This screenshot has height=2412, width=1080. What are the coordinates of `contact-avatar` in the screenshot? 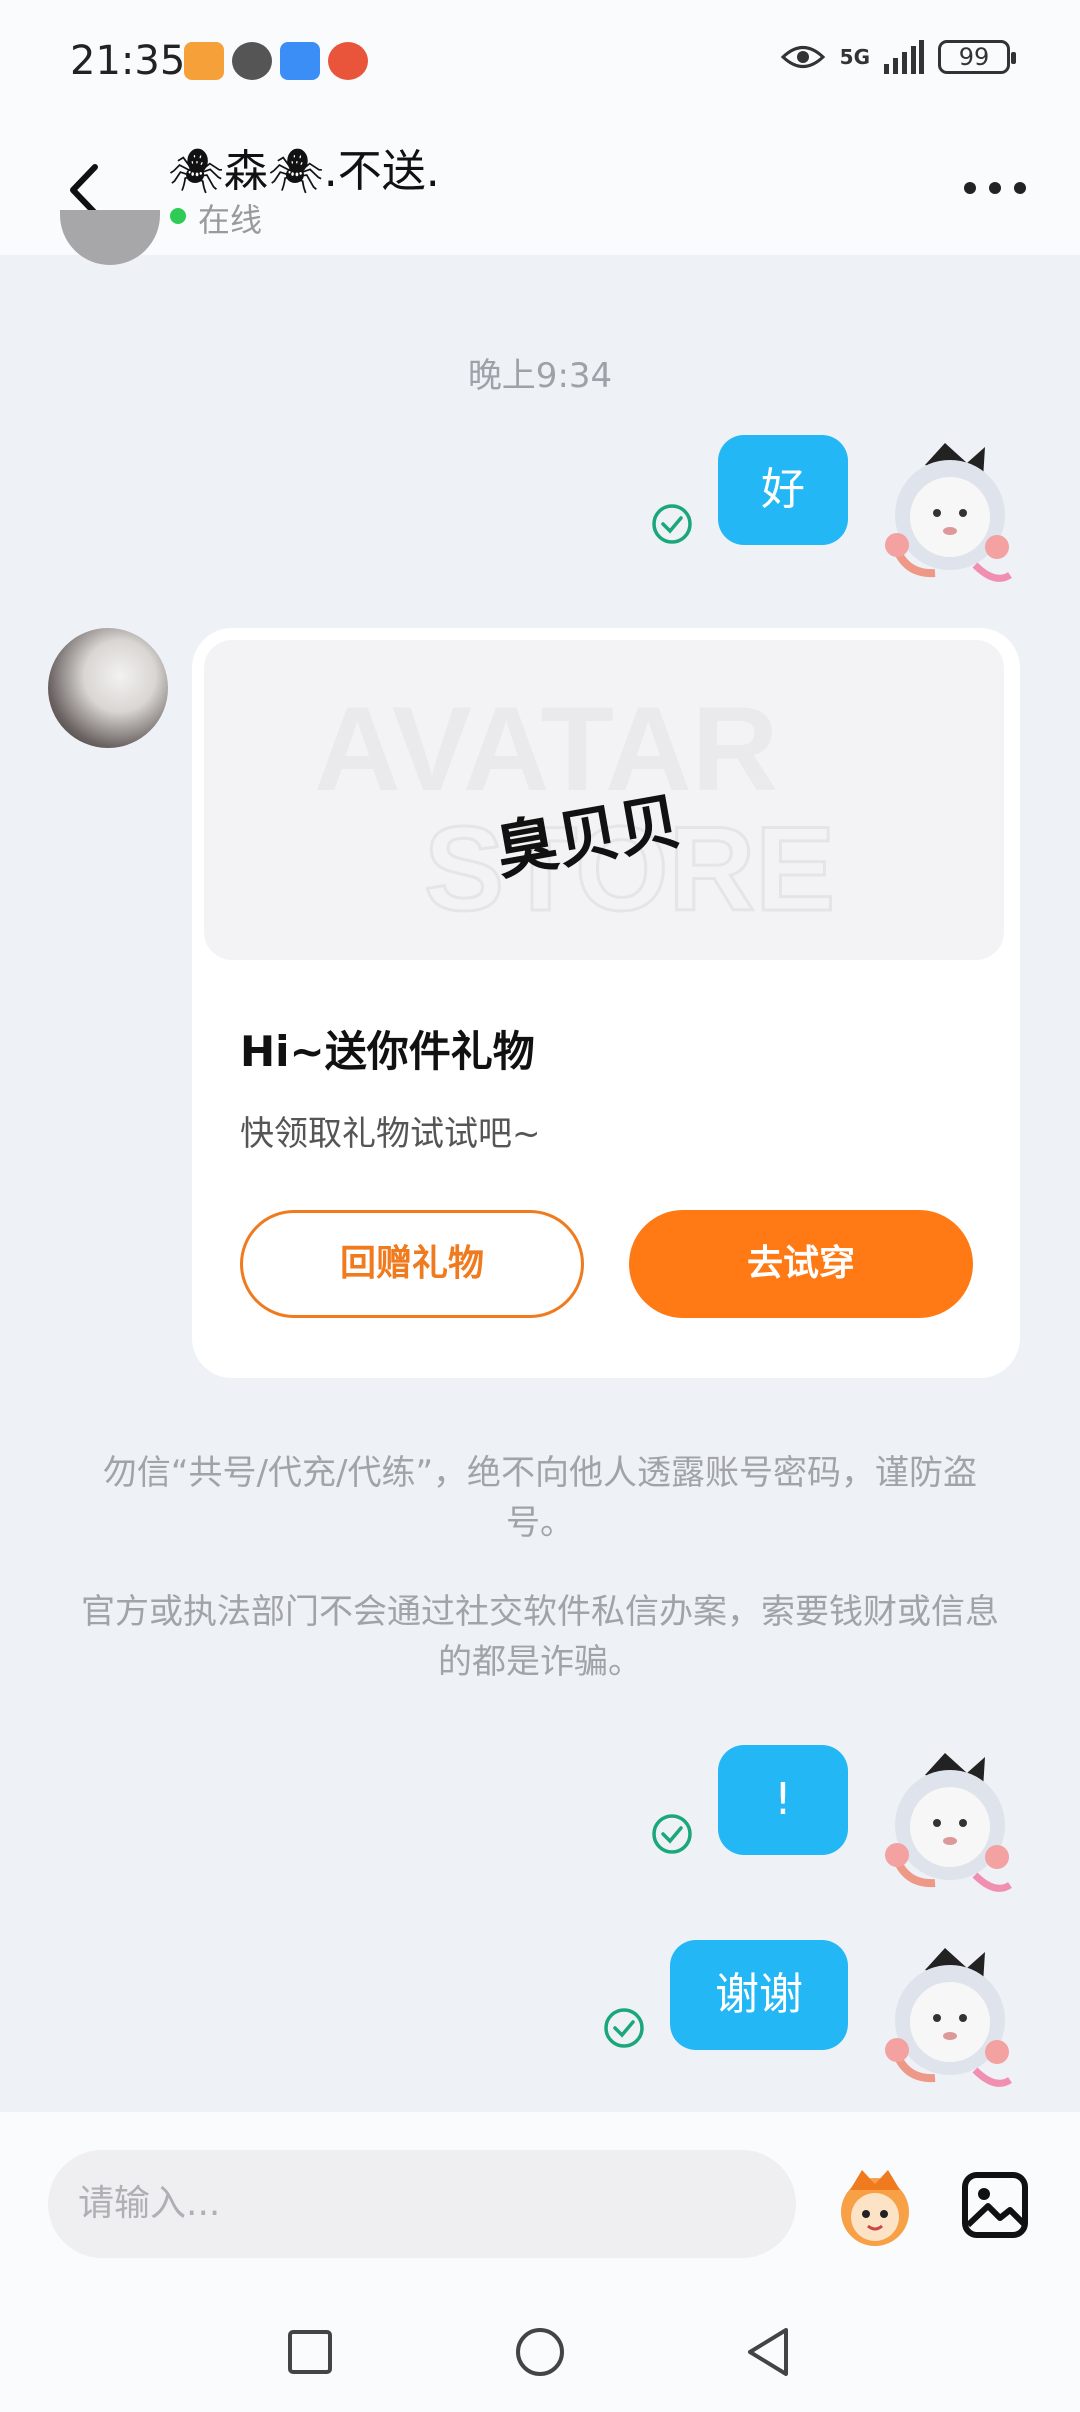 It's located at (108, 688).